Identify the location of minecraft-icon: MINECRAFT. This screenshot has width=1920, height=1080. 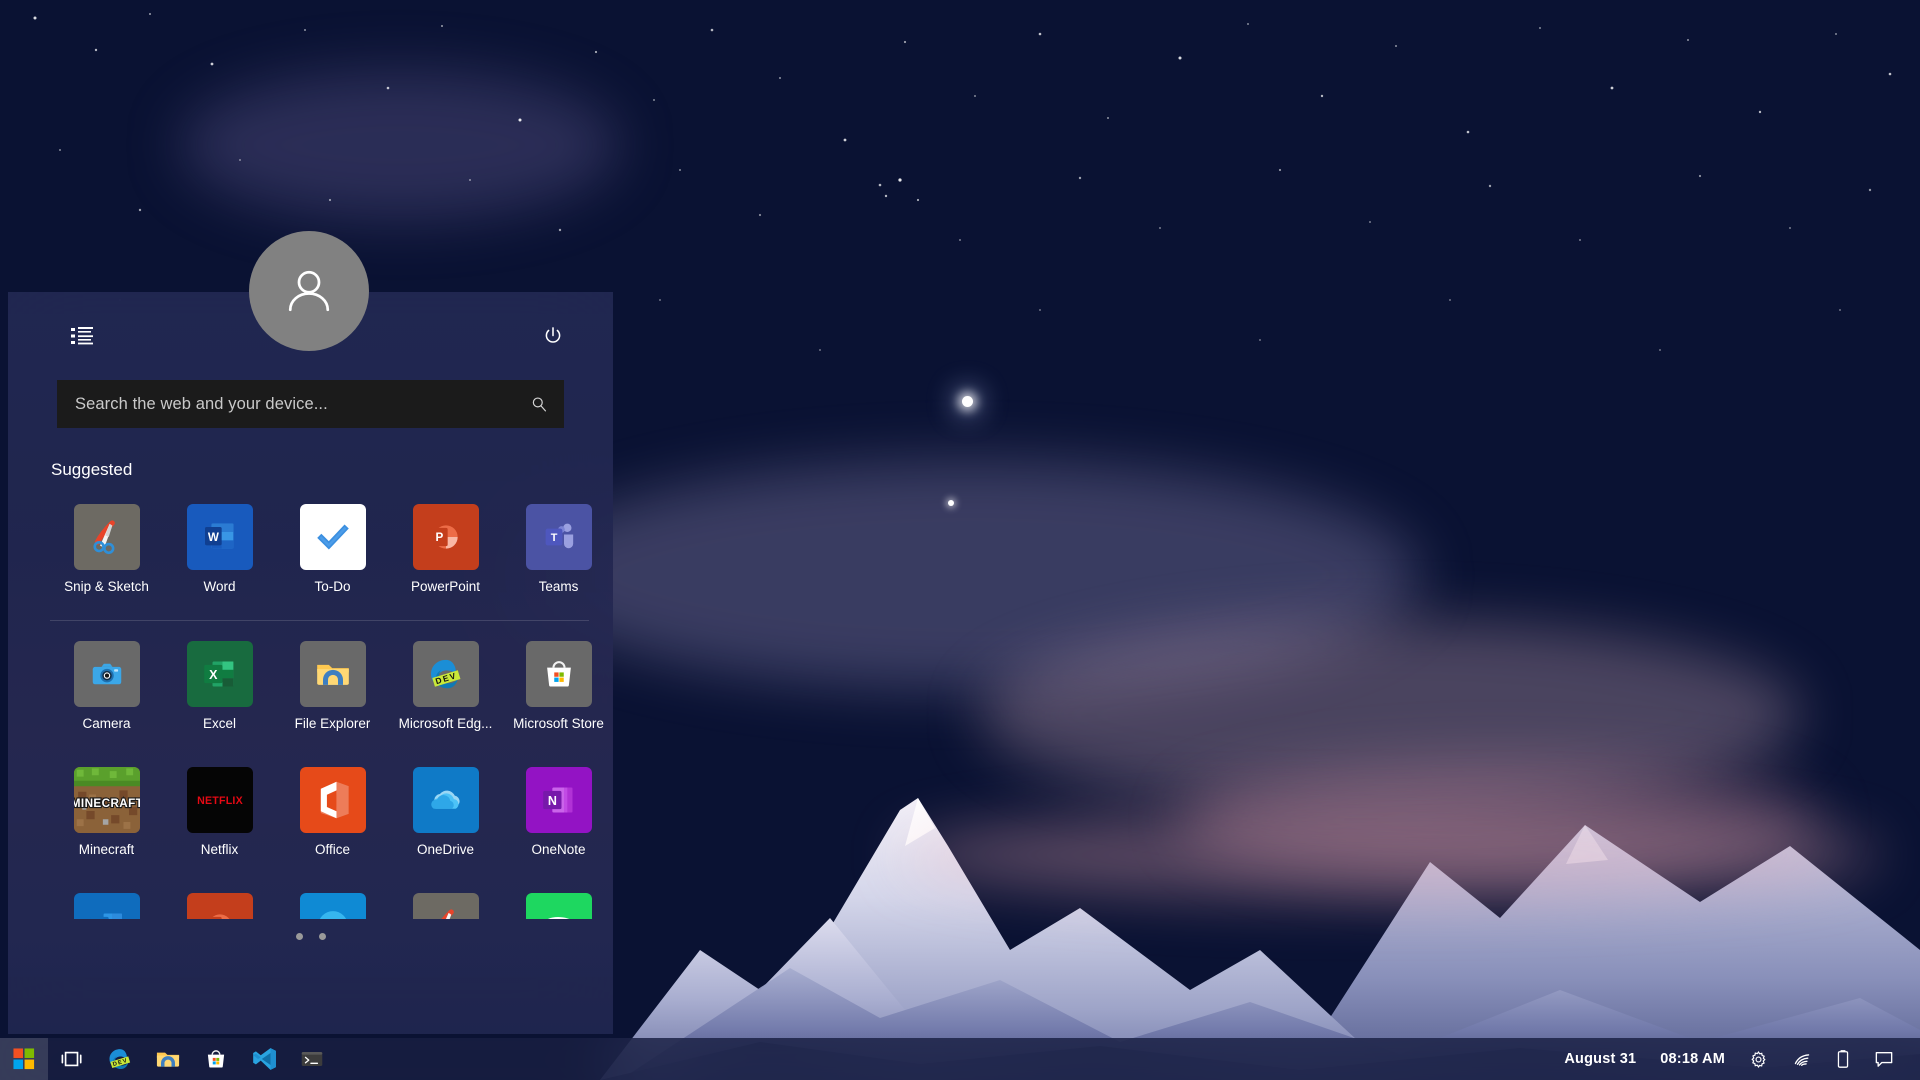
(106, 800).